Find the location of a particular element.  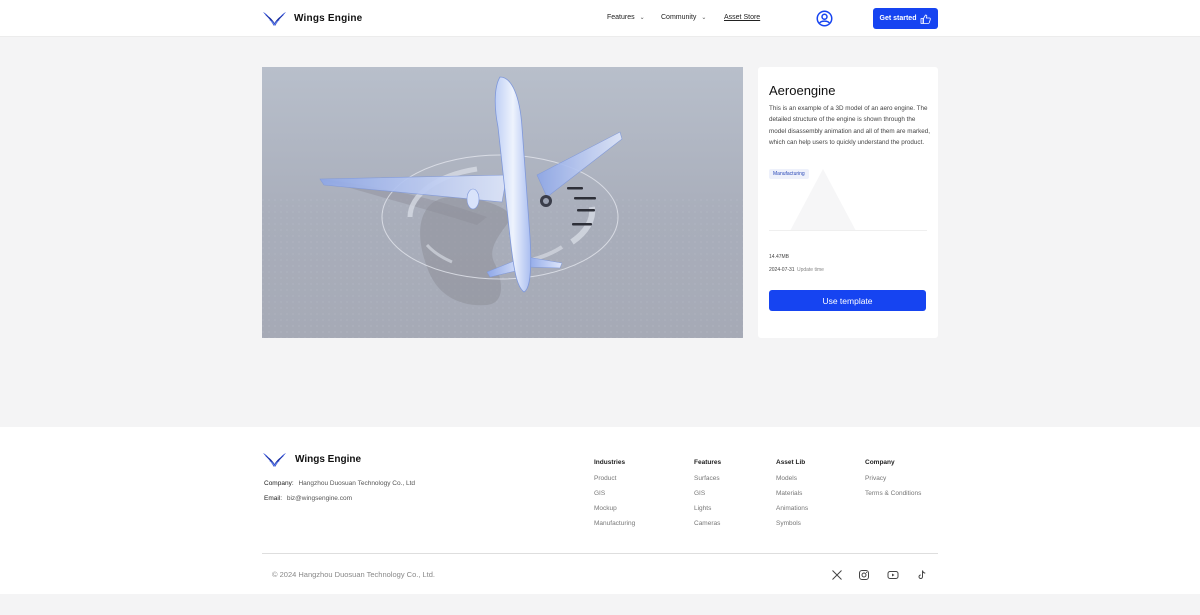

nav-asset-store: Asset Store is located at coordinates (742, 17).